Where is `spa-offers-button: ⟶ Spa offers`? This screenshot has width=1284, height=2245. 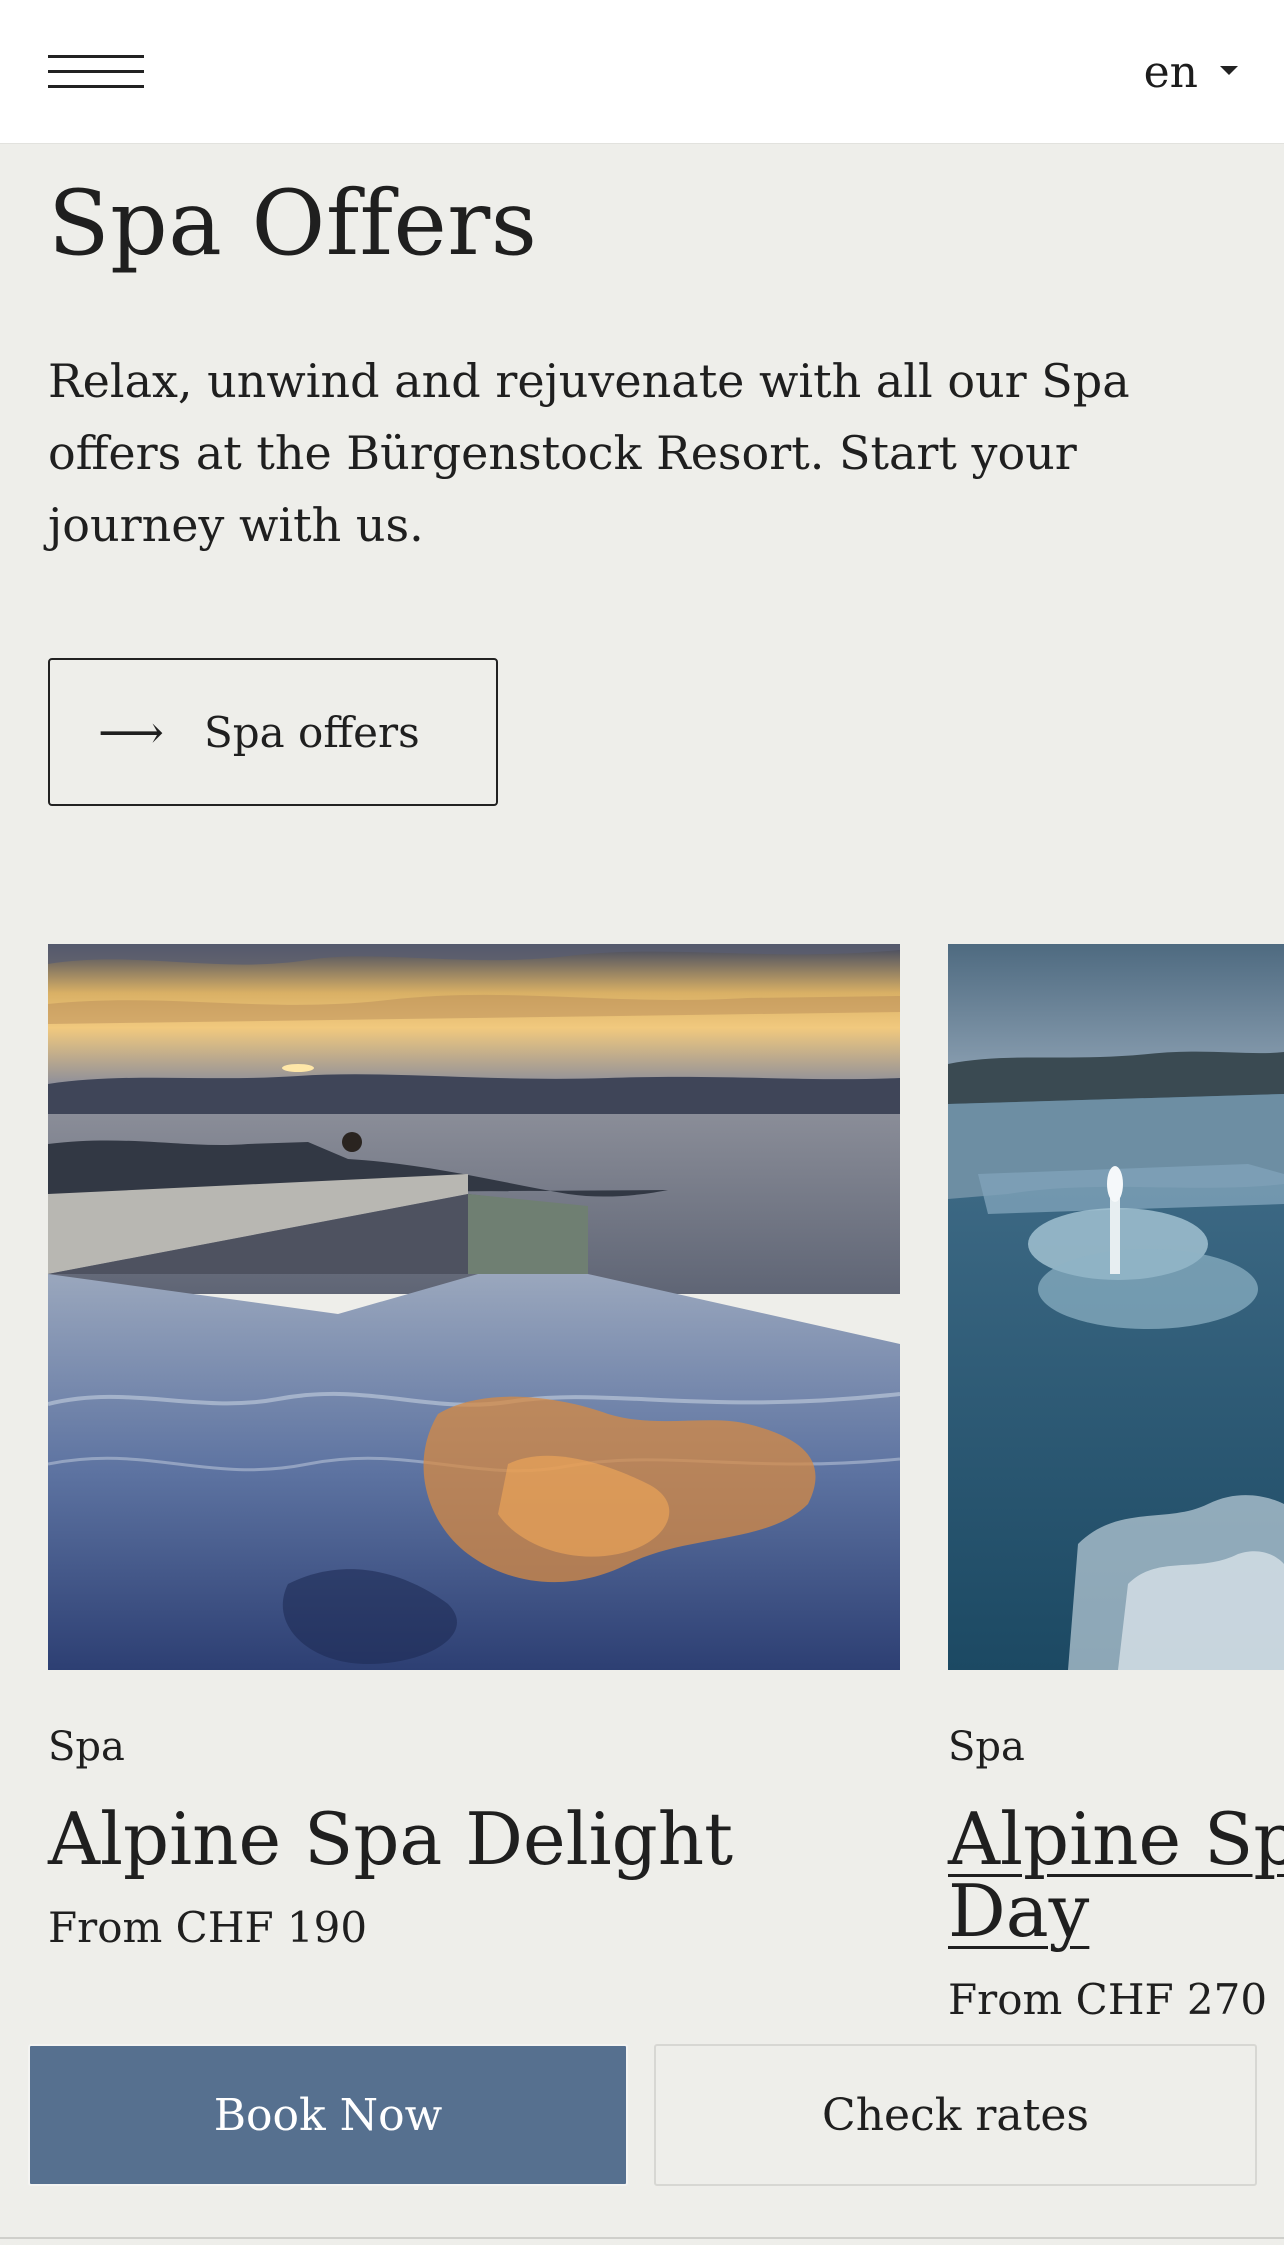
spa-offers-button: ⟶ Spa offers is located at coordinates (273, 732).